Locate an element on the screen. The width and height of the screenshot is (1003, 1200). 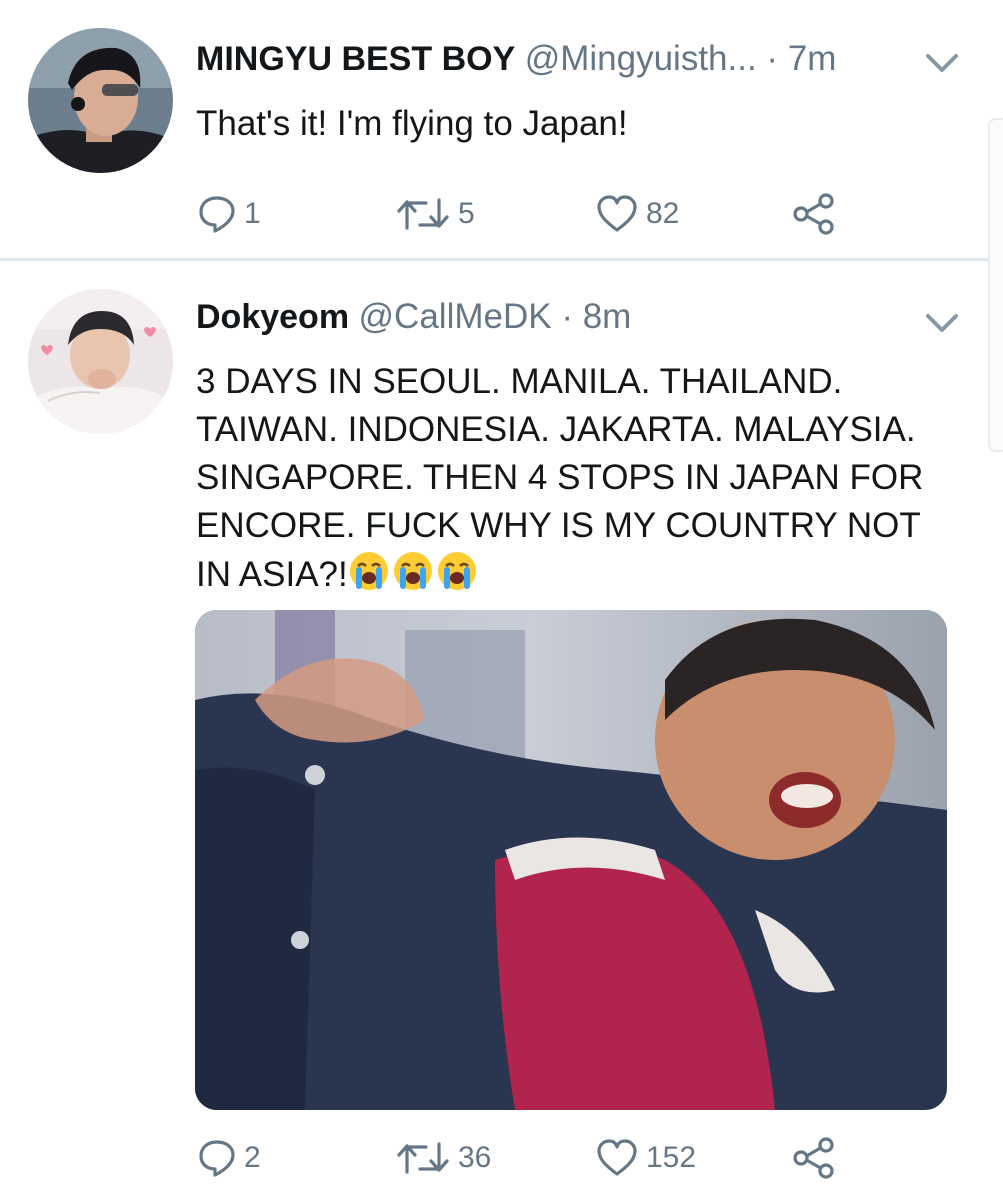
reply-button: 1 is located at coordinates (229, 214).